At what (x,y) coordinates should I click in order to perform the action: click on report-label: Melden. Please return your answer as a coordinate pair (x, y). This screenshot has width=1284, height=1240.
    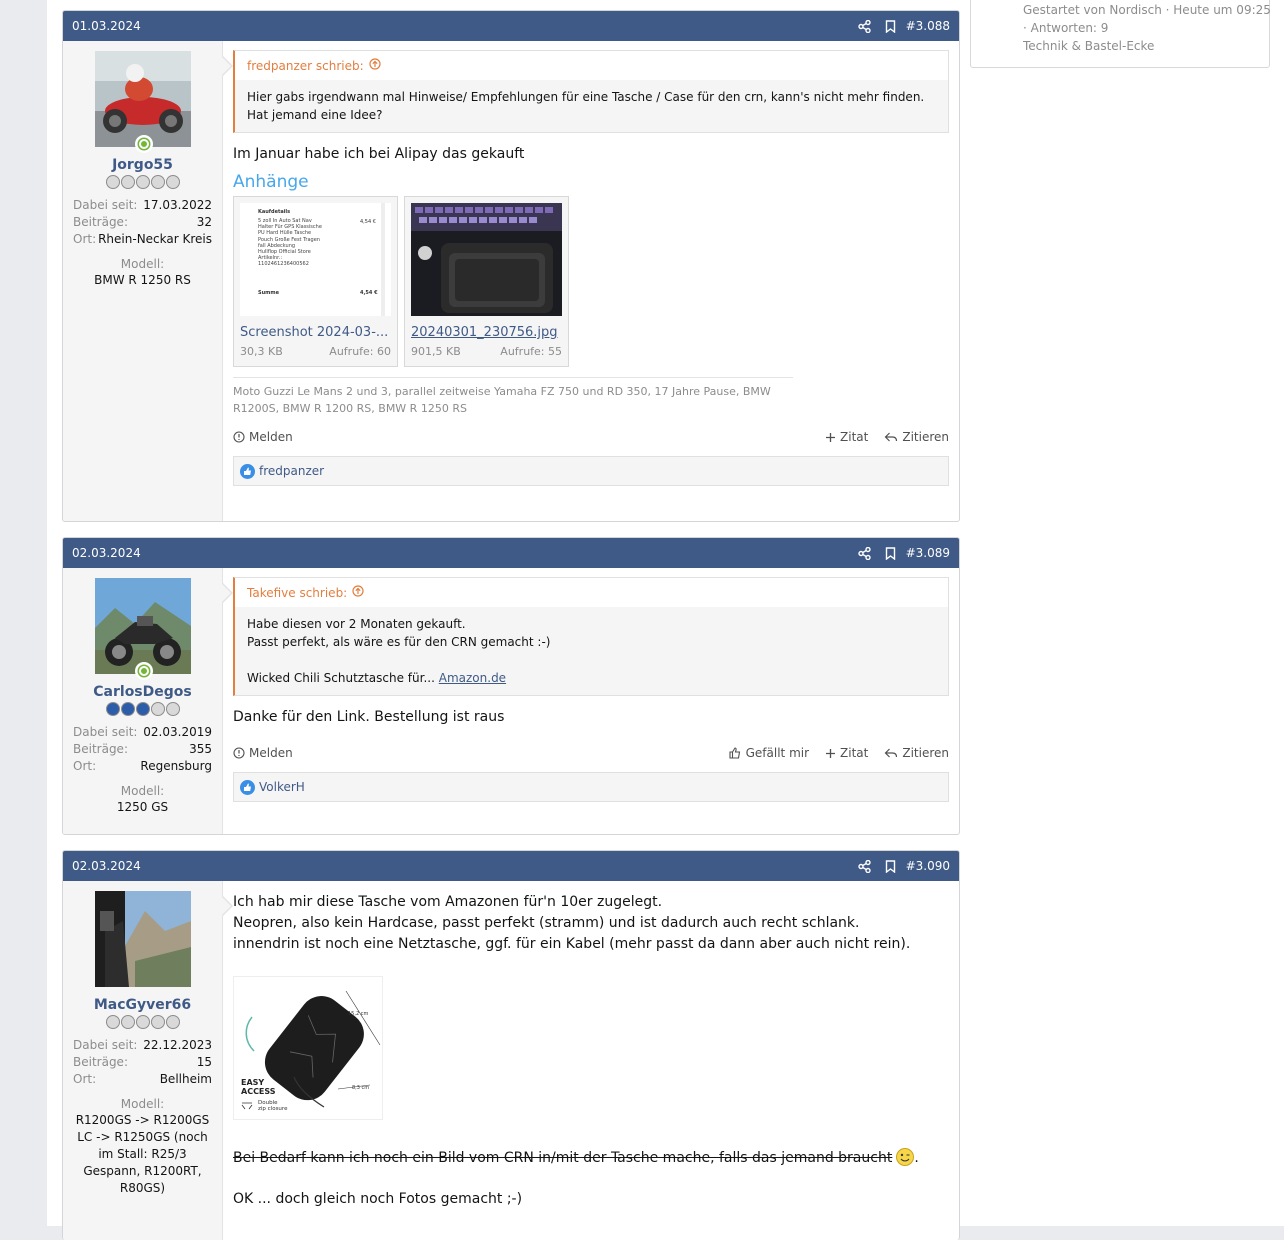
    Looking at the image, I should click on (271, 753).